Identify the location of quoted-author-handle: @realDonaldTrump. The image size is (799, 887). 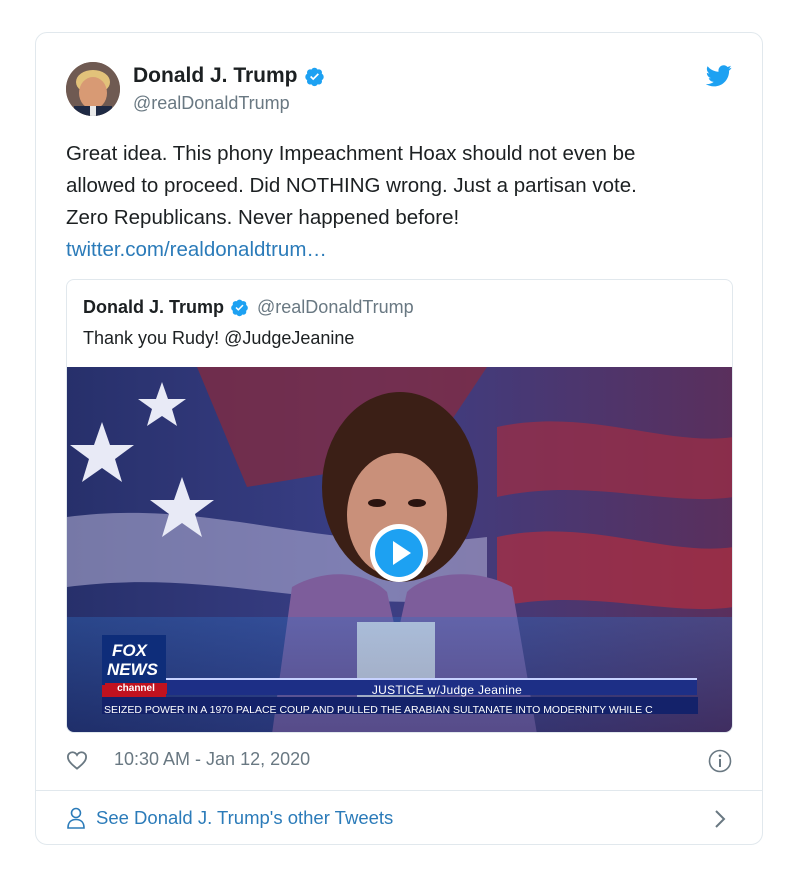
(335, 307).